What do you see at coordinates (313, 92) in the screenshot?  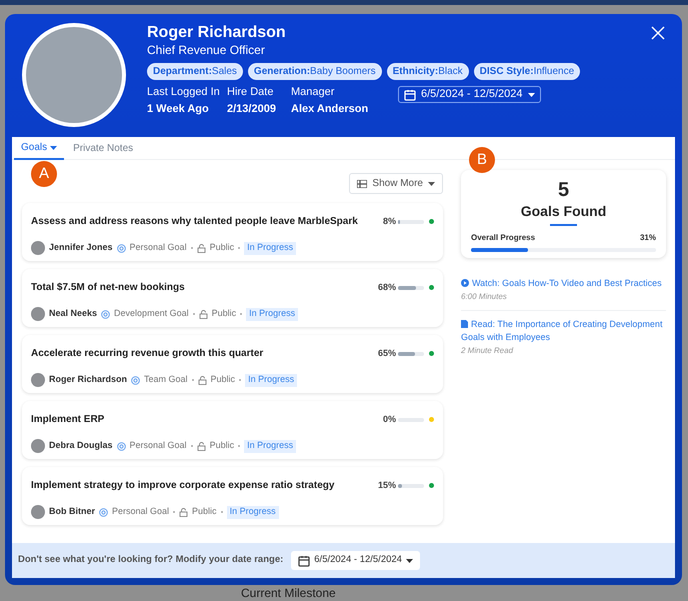 I see `fact-label: Manager` at bounding box center [313, 92].